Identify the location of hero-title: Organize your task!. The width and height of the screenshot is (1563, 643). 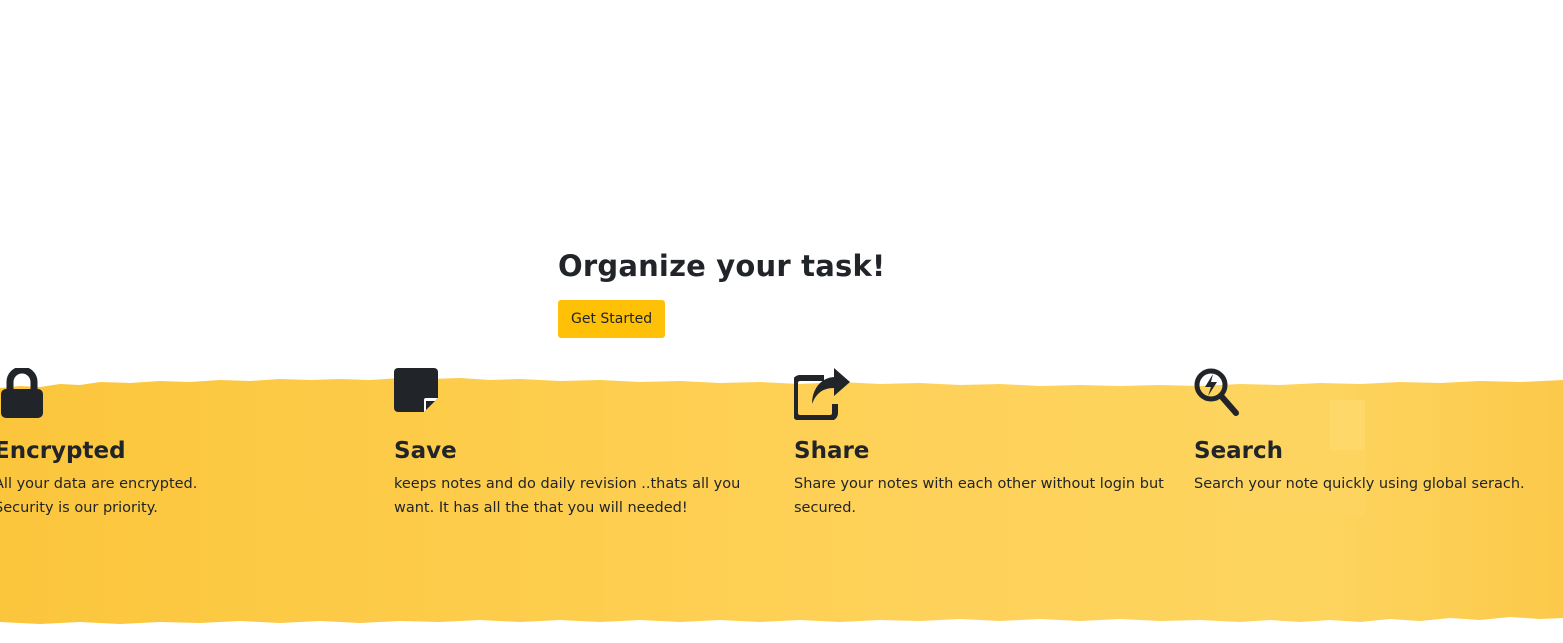
(722, 266).